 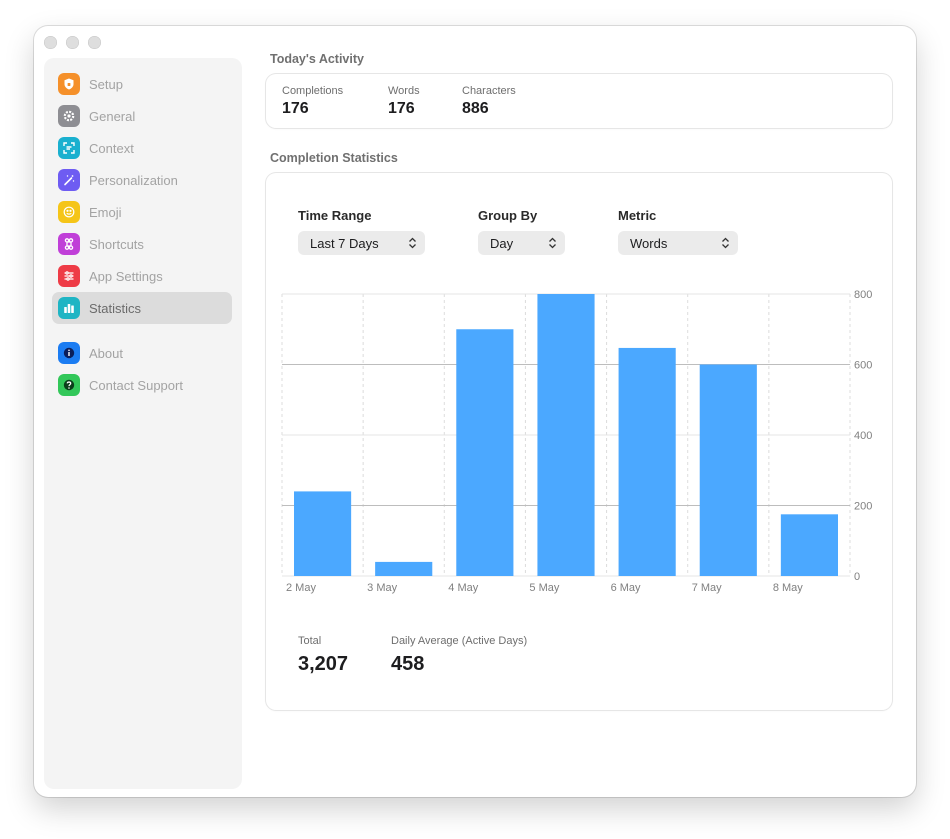 I want to click on words-label: Words, so click(x=404, y=91).